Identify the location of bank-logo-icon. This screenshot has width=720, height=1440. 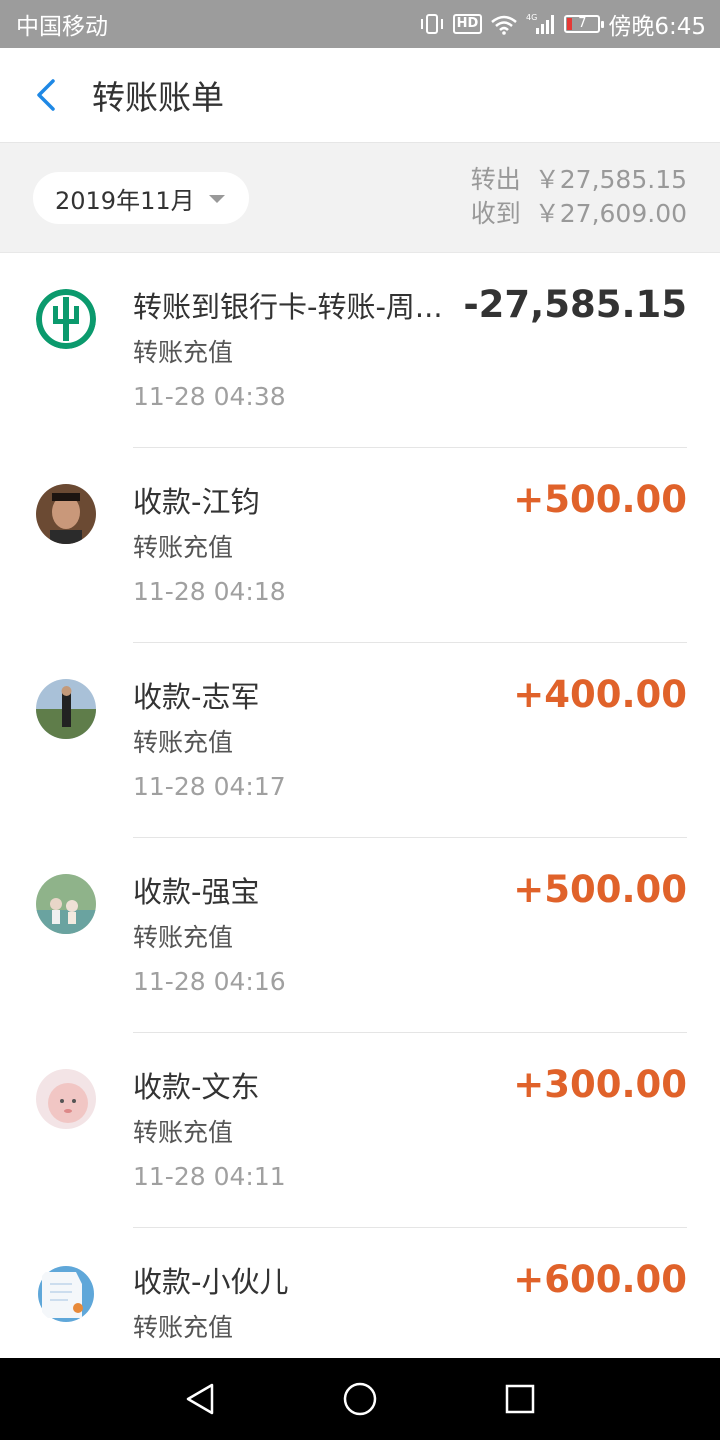
(66, 319).